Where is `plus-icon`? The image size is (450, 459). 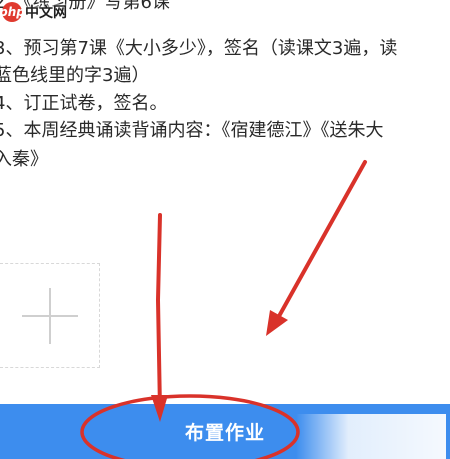 plus-icon is located at coordinates (49, 315).